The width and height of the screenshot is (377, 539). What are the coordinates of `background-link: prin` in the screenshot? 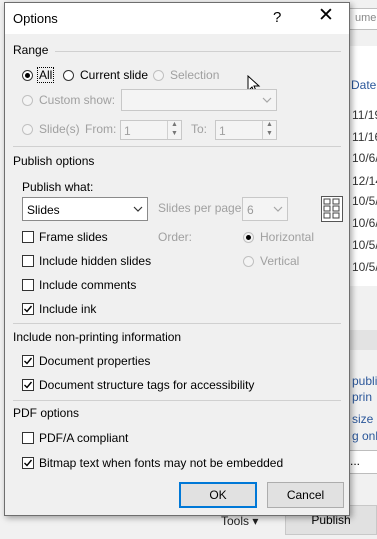 It's located at (362, 397).